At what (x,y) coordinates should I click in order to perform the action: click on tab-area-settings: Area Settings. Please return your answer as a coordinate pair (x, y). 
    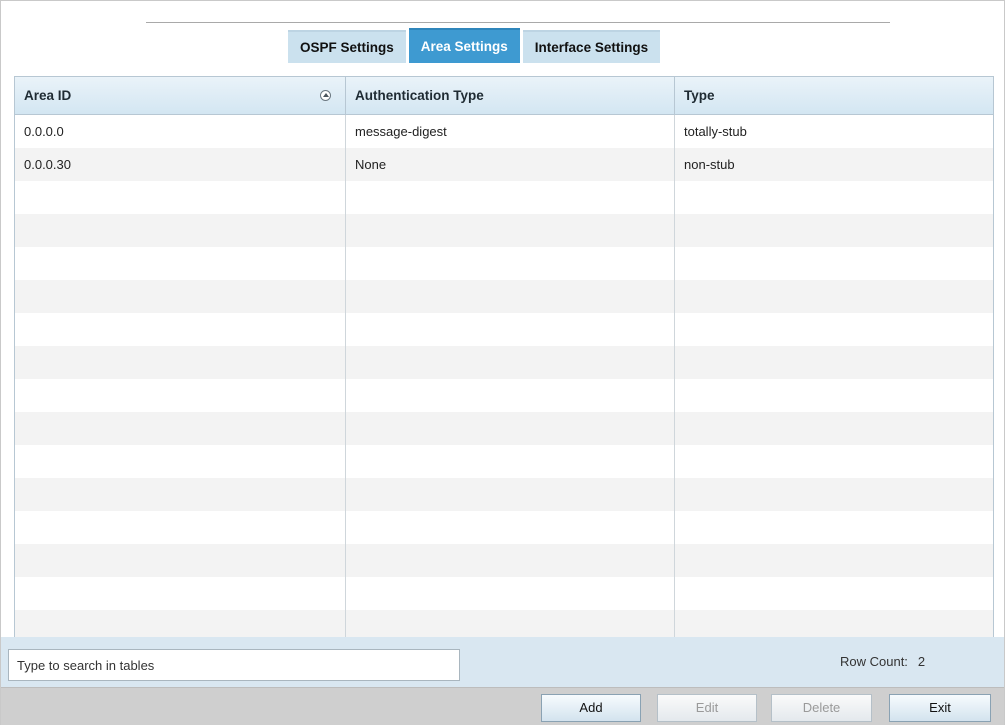
    Looking at the image, I should click on (464, 45).